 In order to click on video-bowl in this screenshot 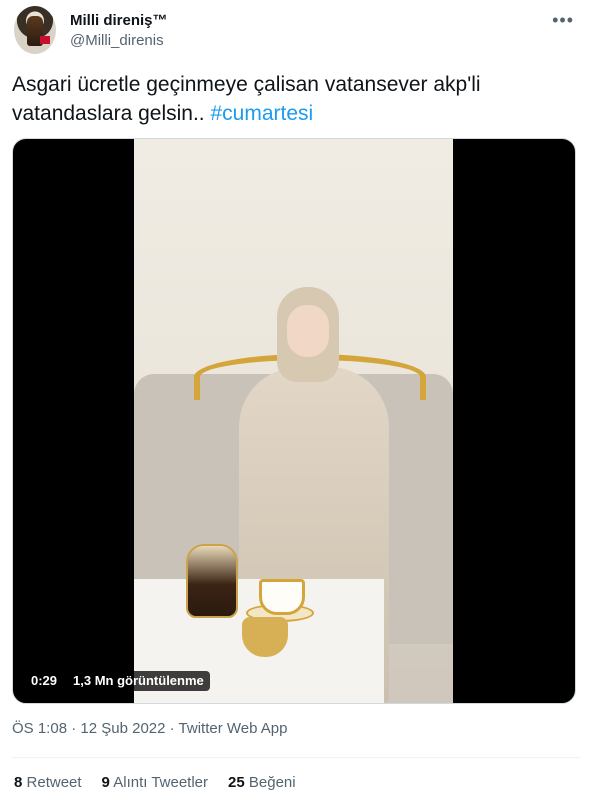, I will do `click(265, 637)`.